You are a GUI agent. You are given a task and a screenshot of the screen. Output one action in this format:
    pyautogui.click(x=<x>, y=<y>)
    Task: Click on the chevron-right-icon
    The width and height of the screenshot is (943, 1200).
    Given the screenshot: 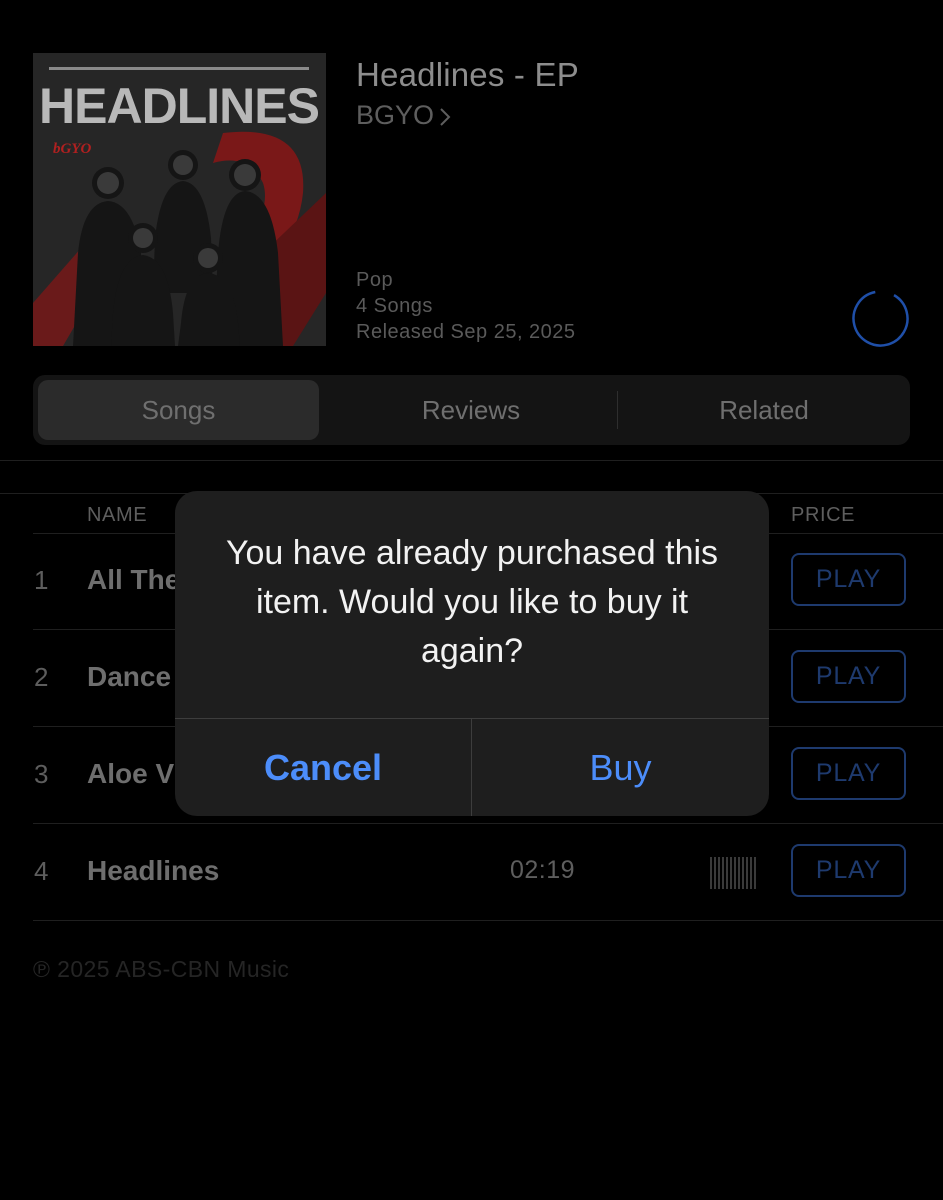 What is the action you would take?
    pyautogui.click(x=445, y=117)
    